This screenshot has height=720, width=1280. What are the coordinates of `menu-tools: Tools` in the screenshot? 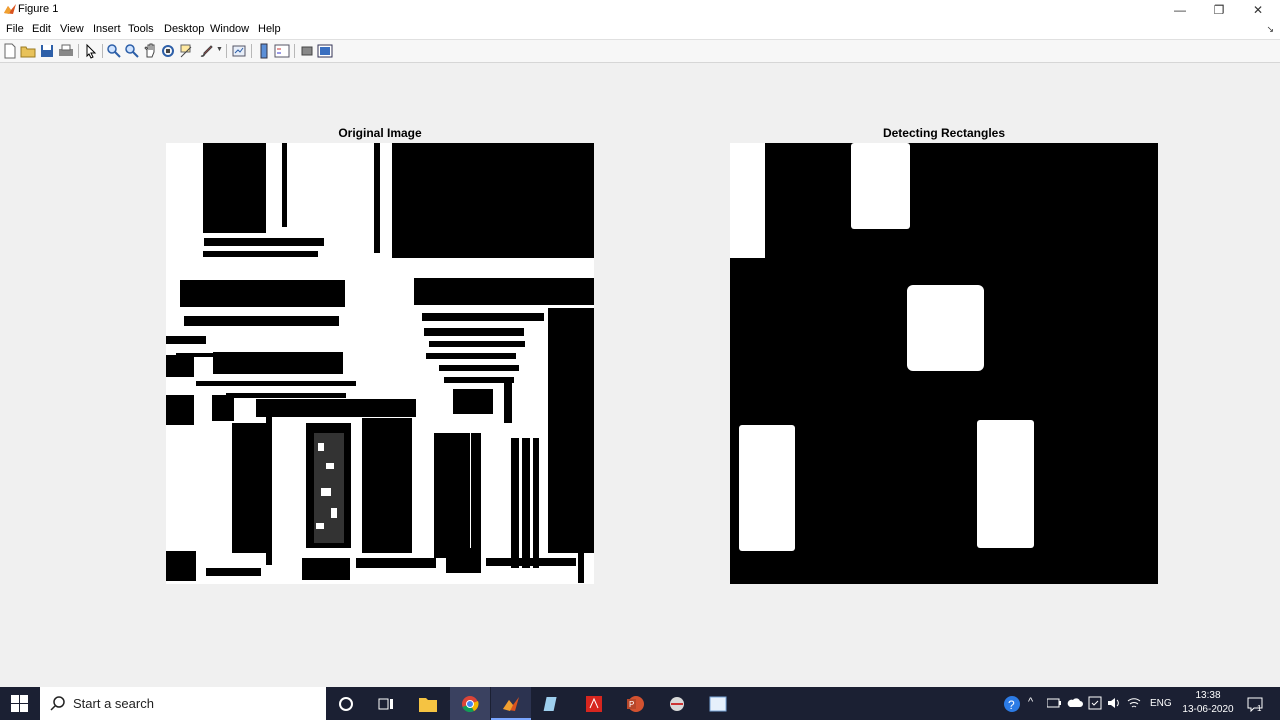 It's located at (141, 29).